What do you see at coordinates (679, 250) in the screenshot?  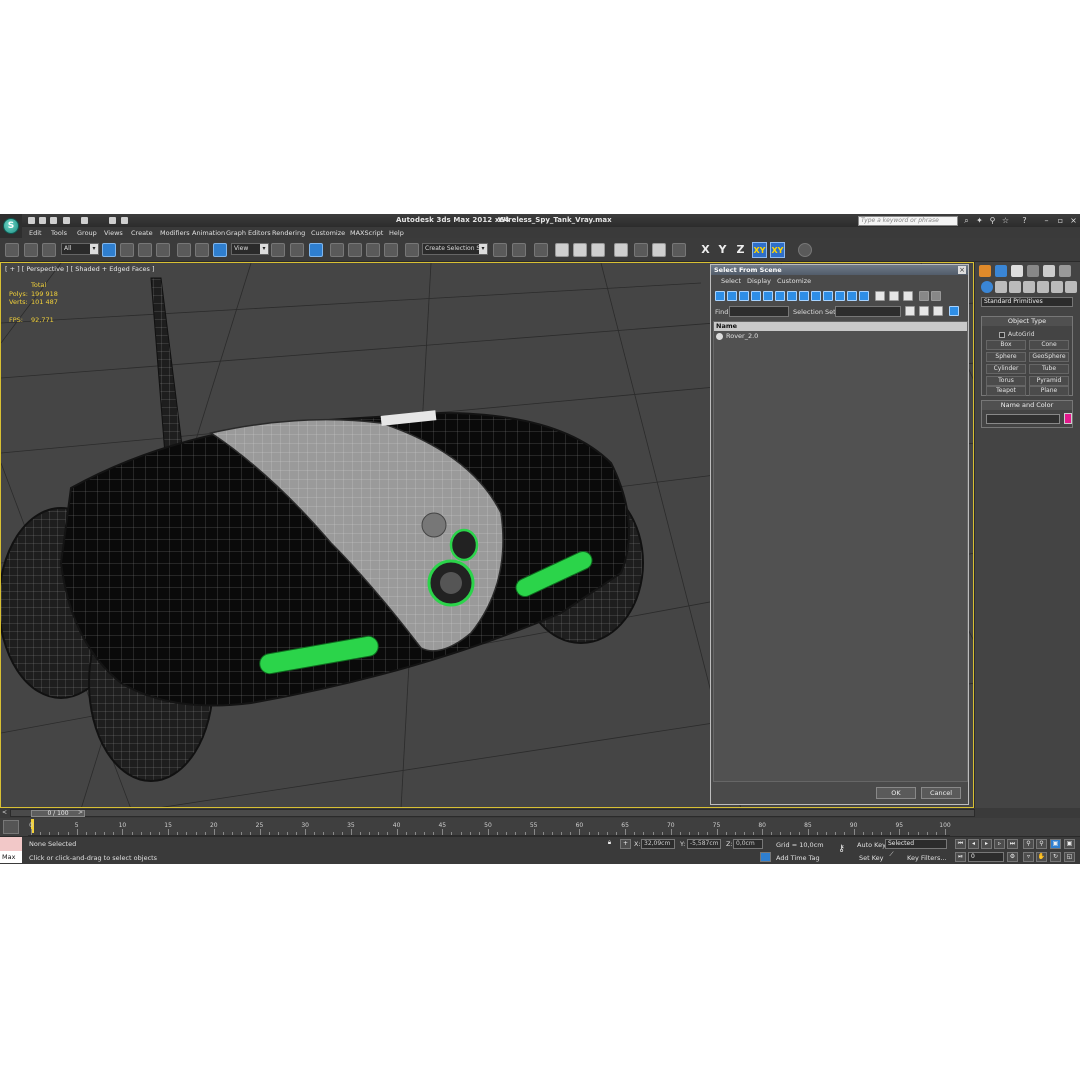 I see `render-production-icon` at bounding box center [679, 250].